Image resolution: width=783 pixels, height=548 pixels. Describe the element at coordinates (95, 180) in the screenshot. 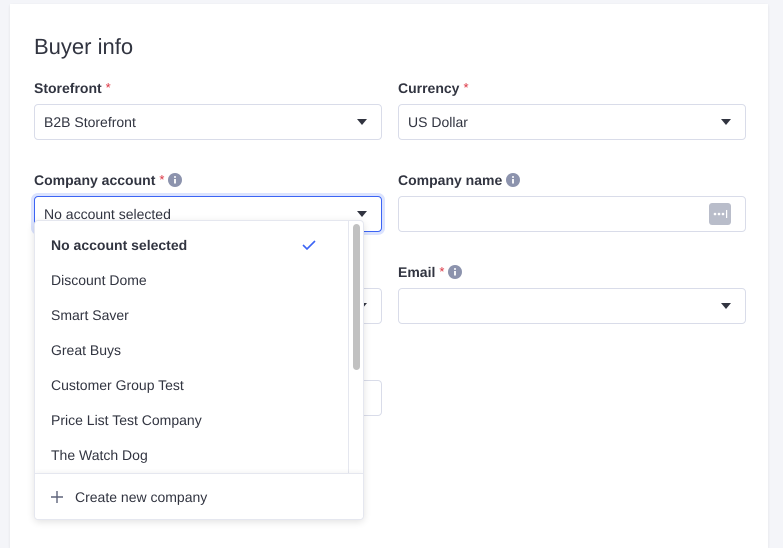

I see `field-label: Company account` at that location.